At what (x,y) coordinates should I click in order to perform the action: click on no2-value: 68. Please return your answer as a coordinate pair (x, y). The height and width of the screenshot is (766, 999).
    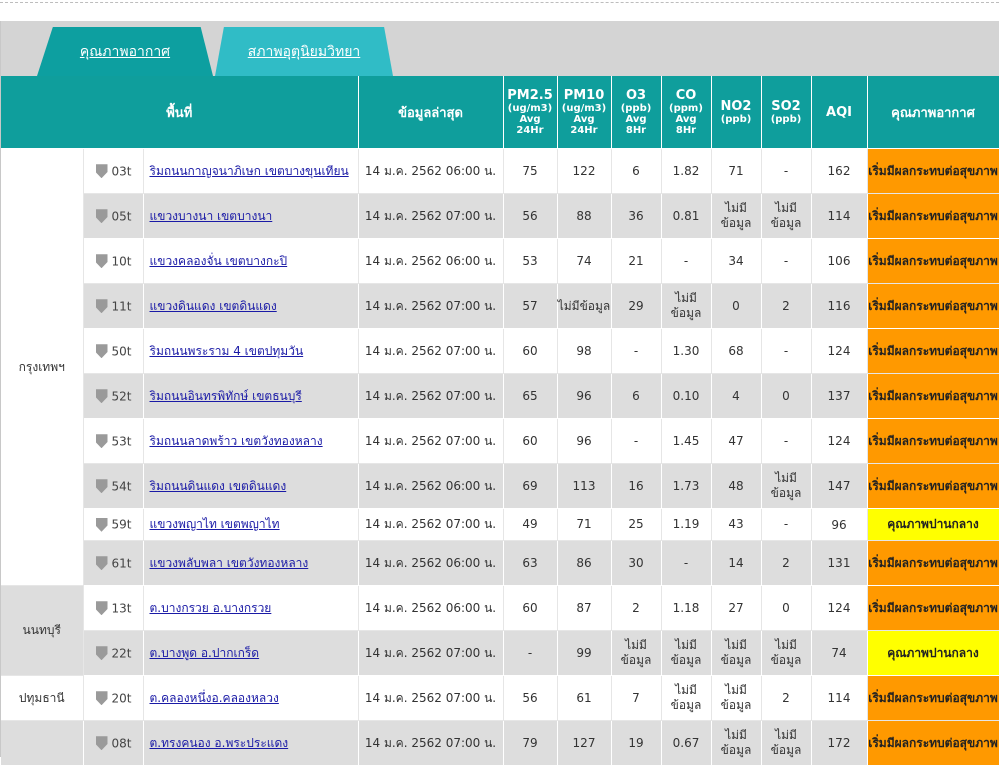
    Looking at the image, I should click on (736, 351).